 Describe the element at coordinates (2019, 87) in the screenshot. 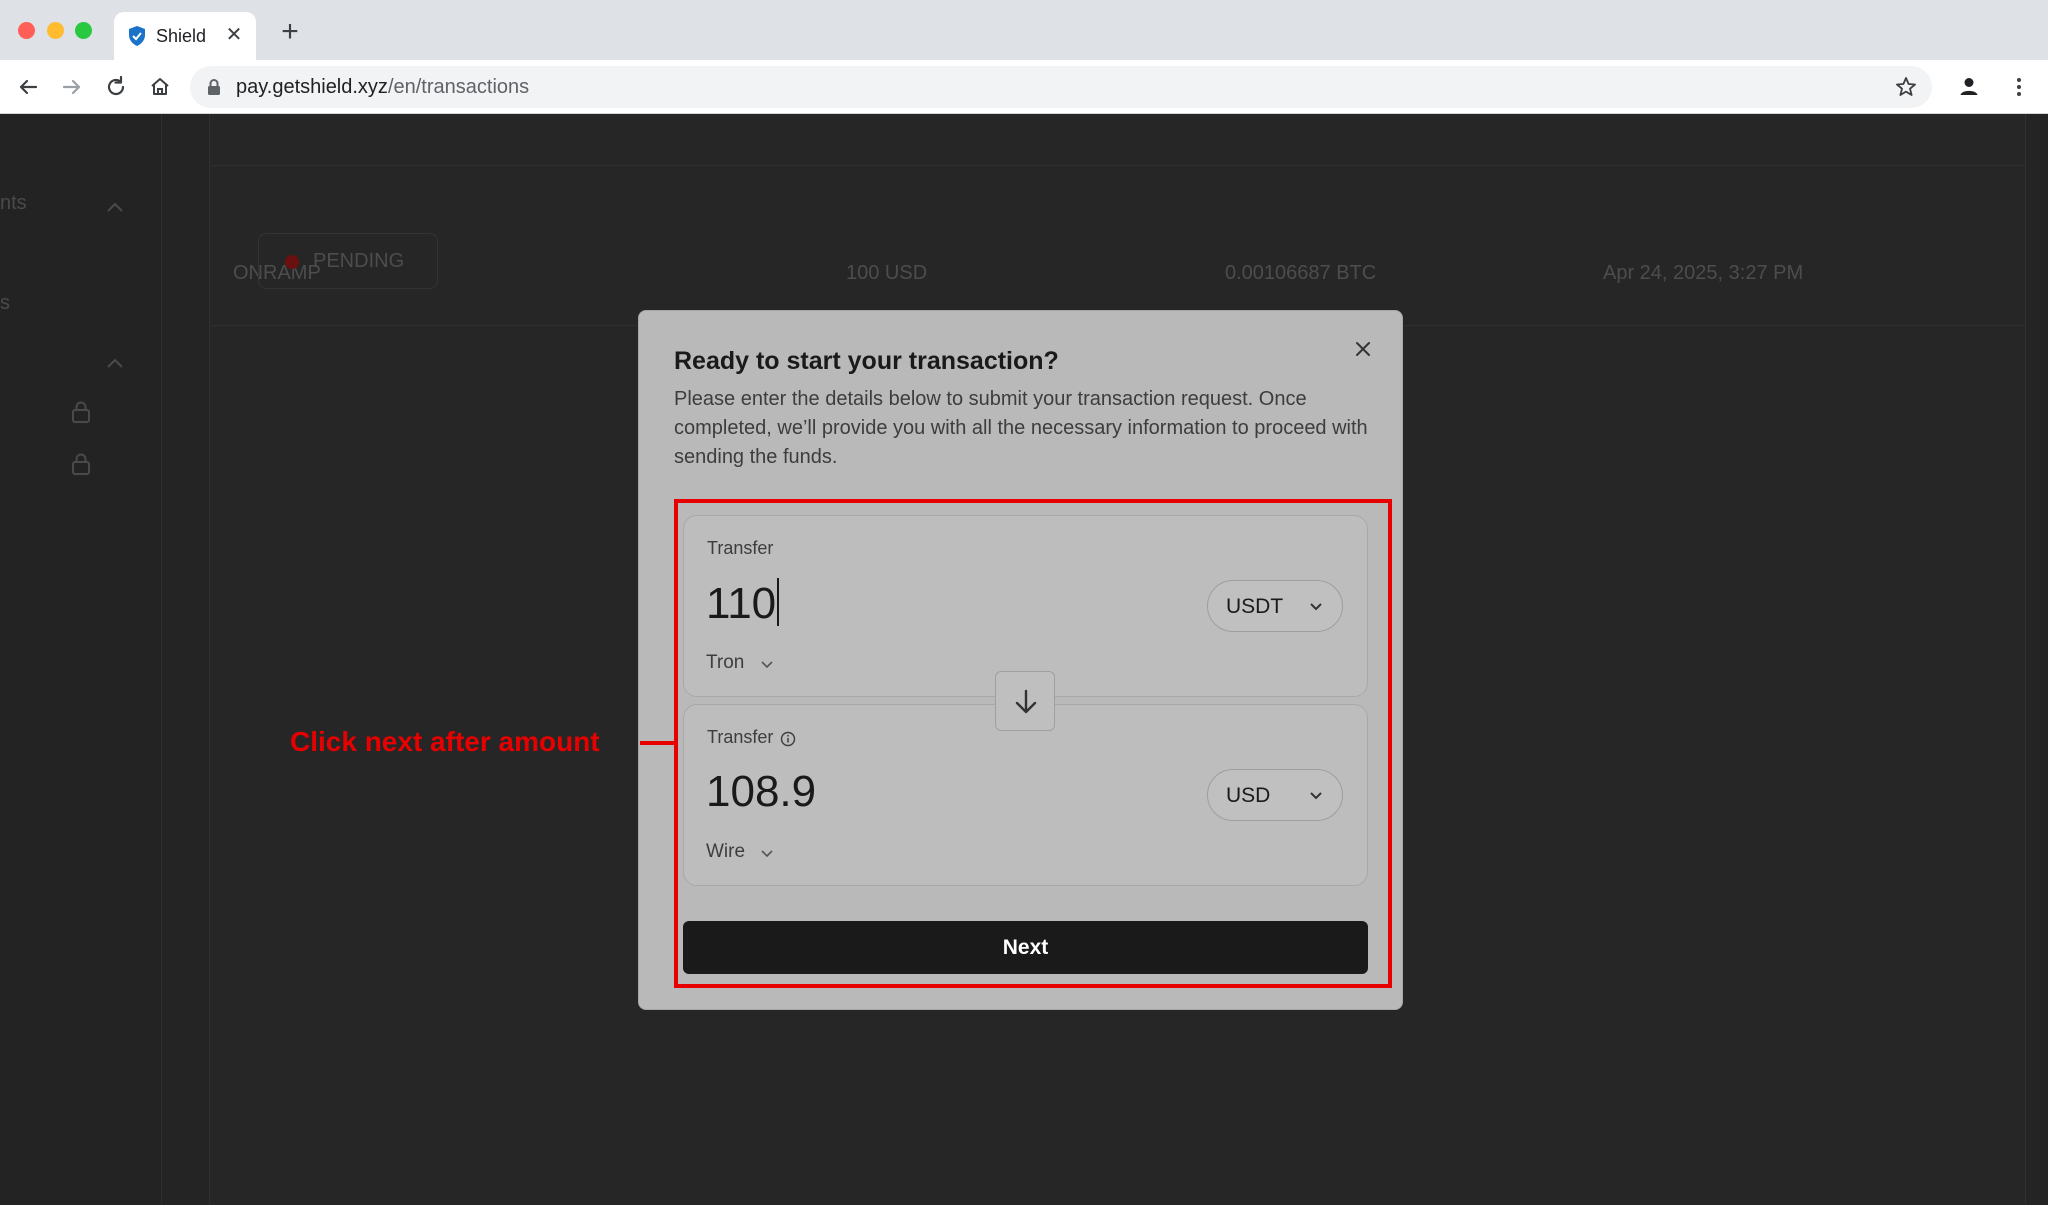

I see `browser-menu-icon` at that location.